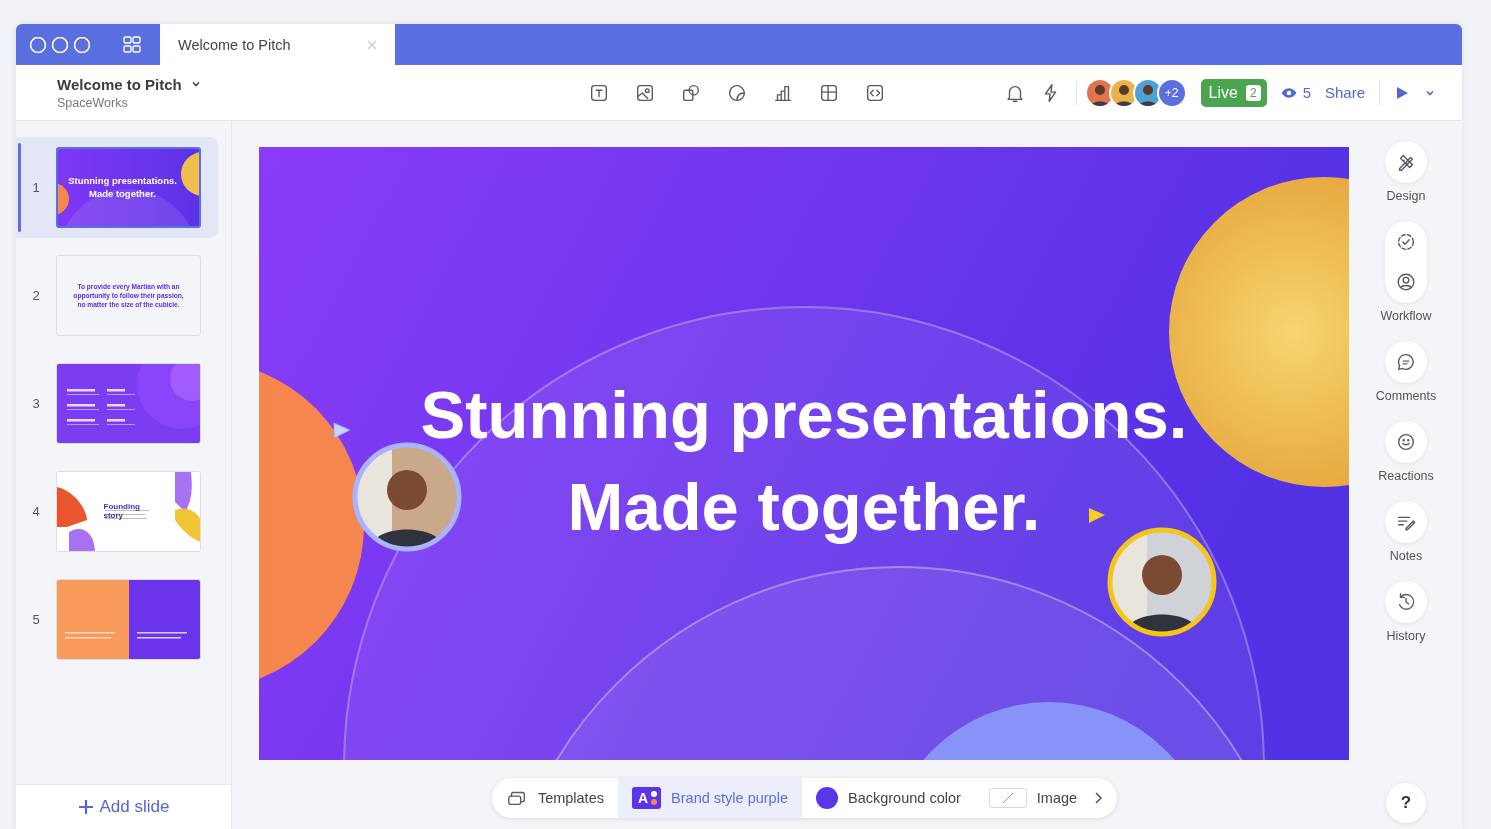 The image size is (1491, 829). Describe the element at coordinates (1406, 316) in the screenshot. I see `panel-label: Workflow` at that location.